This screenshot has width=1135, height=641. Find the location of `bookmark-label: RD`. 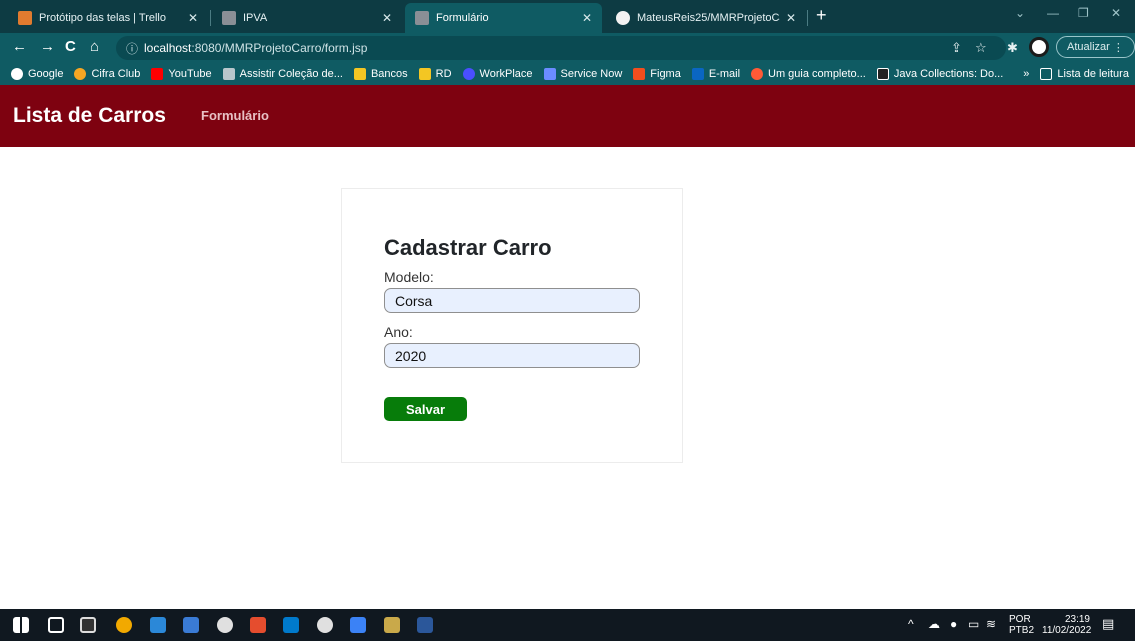

bookmark-label: RD is located at coordinates (443, 74).